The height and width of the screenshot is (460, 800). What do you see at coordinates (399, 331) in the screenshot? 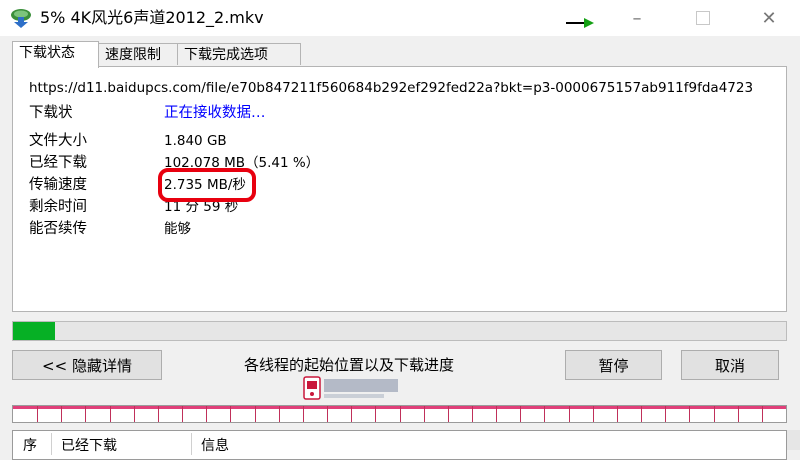
I see `download-progress-bar` at bounding box center [399, 331].